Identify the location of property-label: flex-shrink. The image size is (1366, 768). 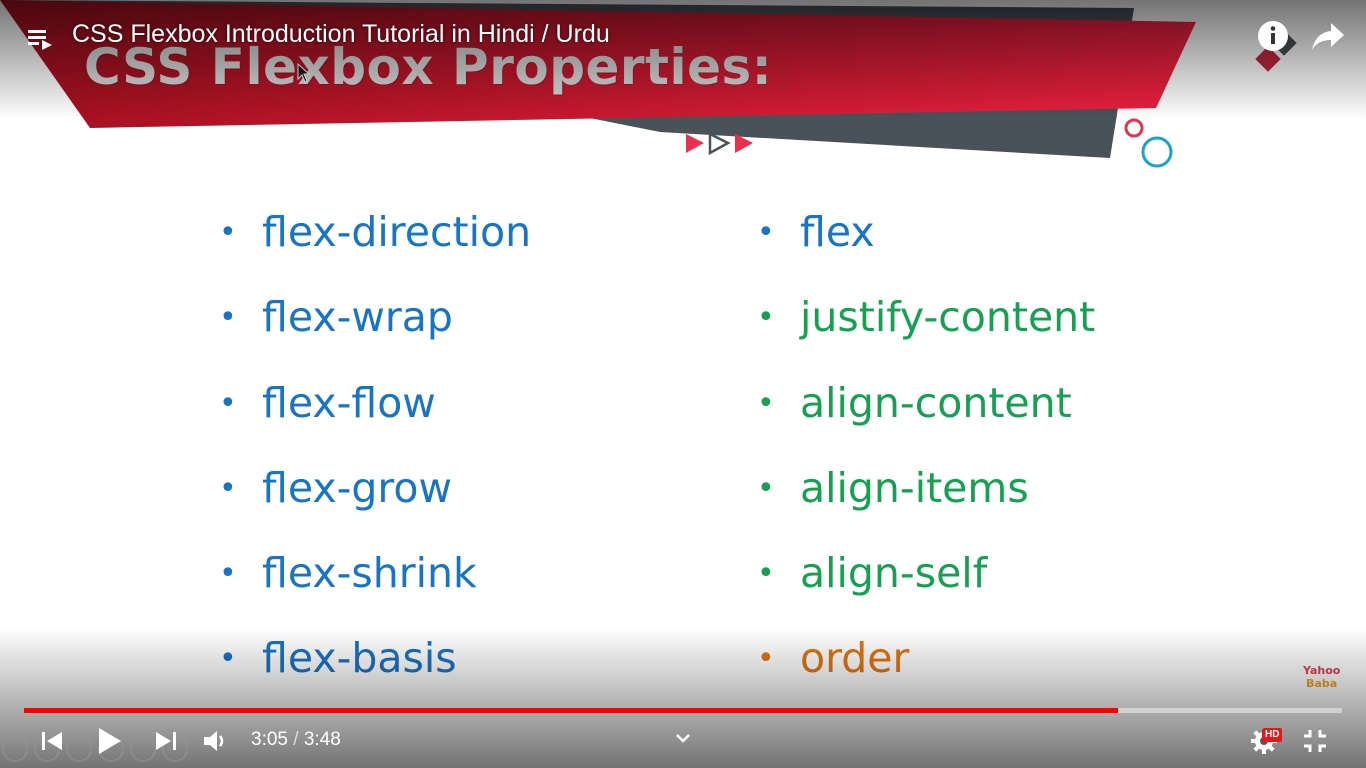
(369, 573).